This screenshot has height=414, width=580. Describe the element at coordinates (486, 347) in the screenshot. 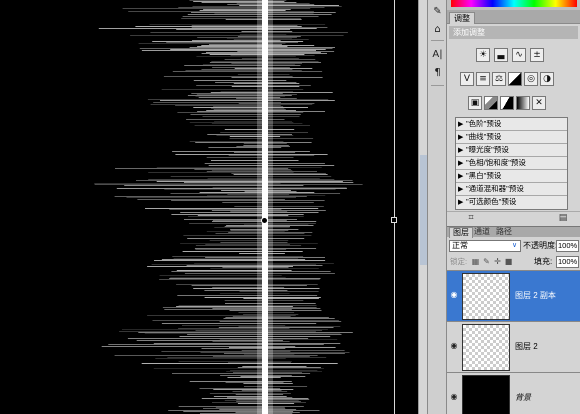

I see `layer-thumbnail` at that location.